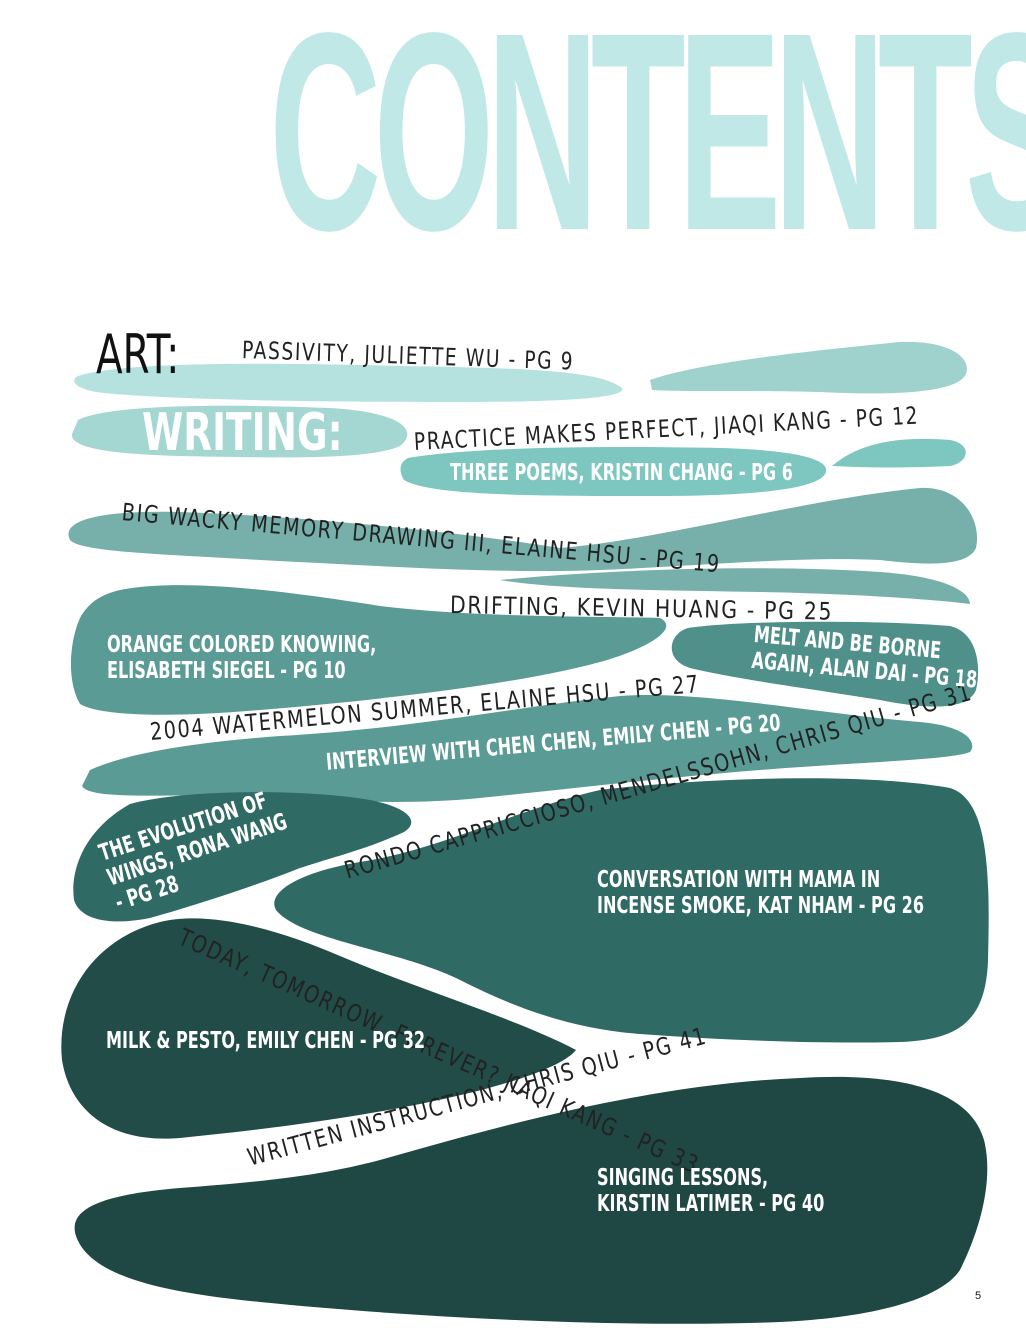 The width and height of the screenshot is (1026, 1328). Describe the element at coordinates (978, 1296) in the screenshot. I see `page-number: 5` at that location.